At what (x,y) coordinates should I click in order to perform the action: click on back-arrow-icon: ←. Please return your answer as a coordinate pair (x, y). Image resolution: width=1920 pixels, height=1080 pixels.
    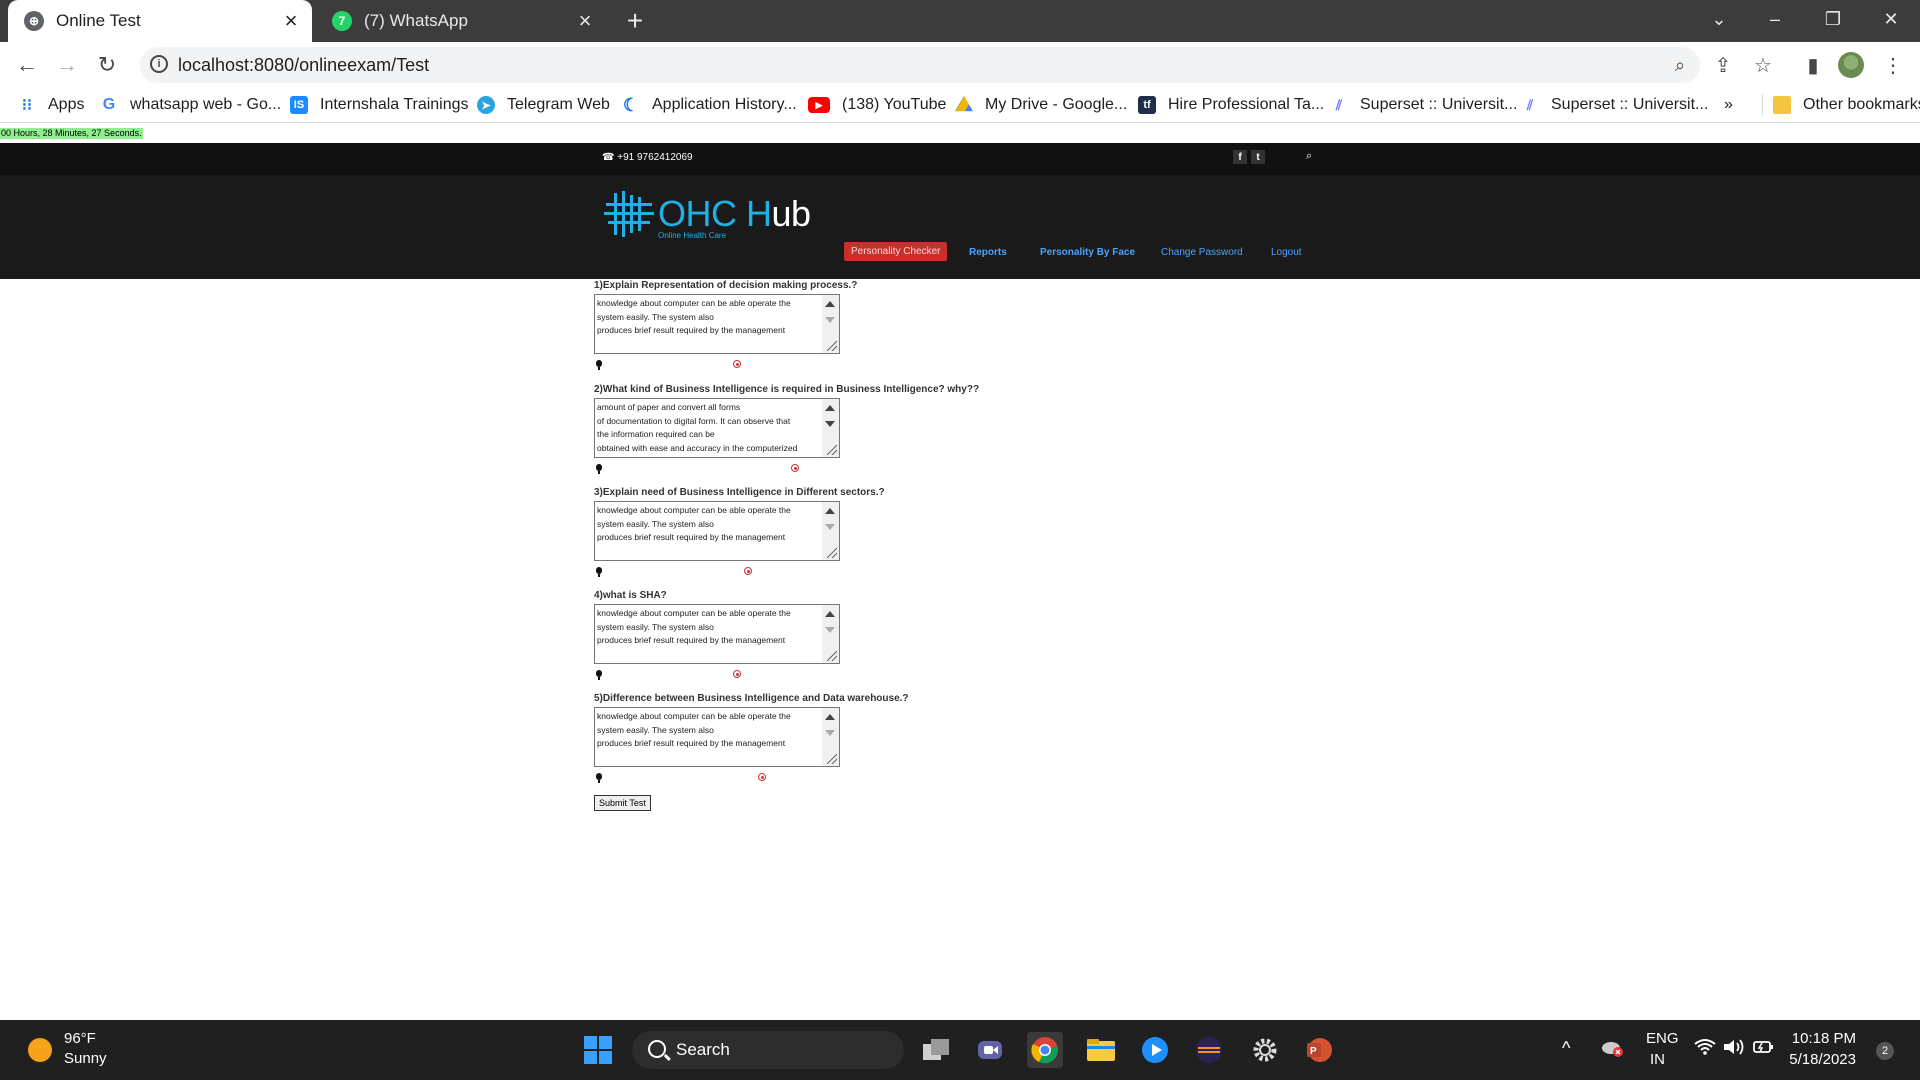
    Looking at the image, I should click on (27, 65).